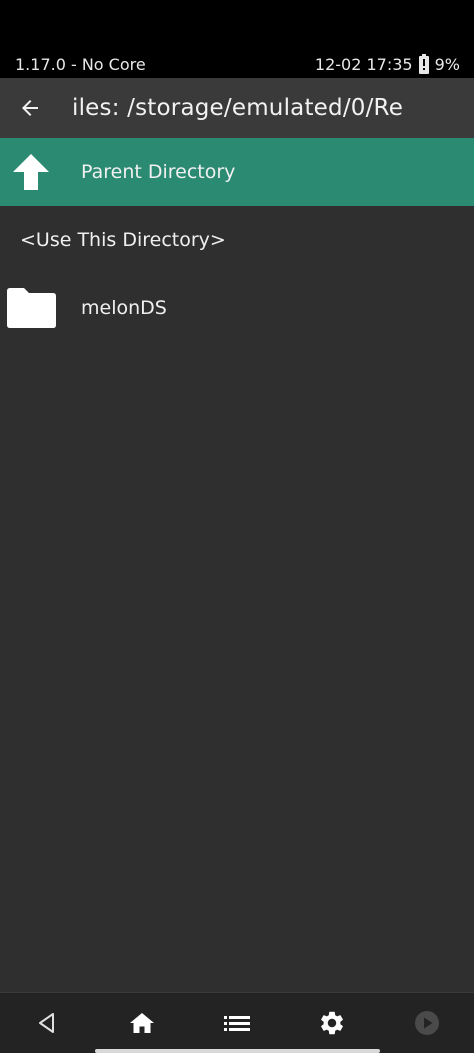 The height and width of the screenshot is (1053, 474). What do you see at coordinates (123, 240) in the screenshot?
I see `list-item-label: <Use This Directory>` at bounding box center [123, 240].